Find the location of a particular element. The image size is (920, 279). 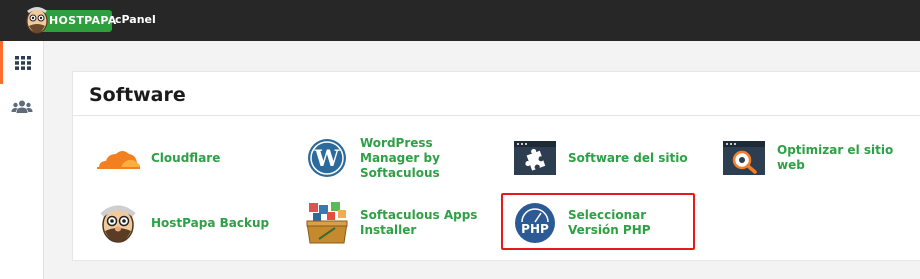

optimize-website-icon is located at coordinates (744, 158).